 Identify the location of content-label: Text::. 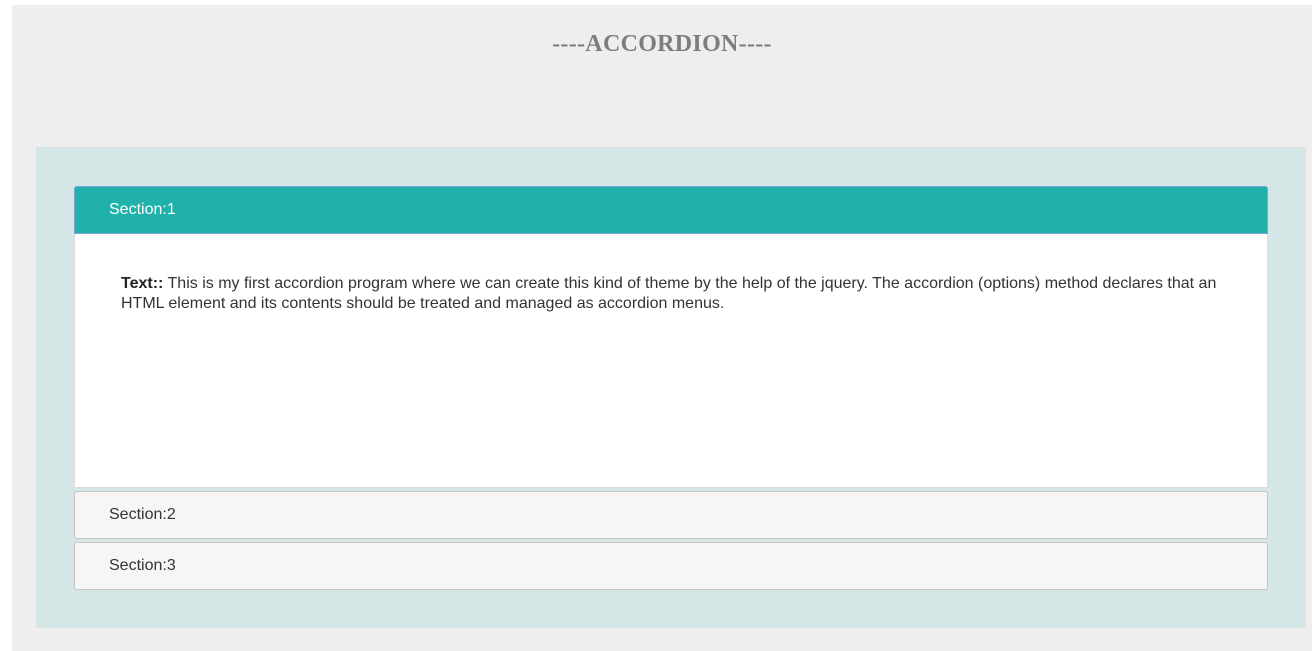
(142, 283).